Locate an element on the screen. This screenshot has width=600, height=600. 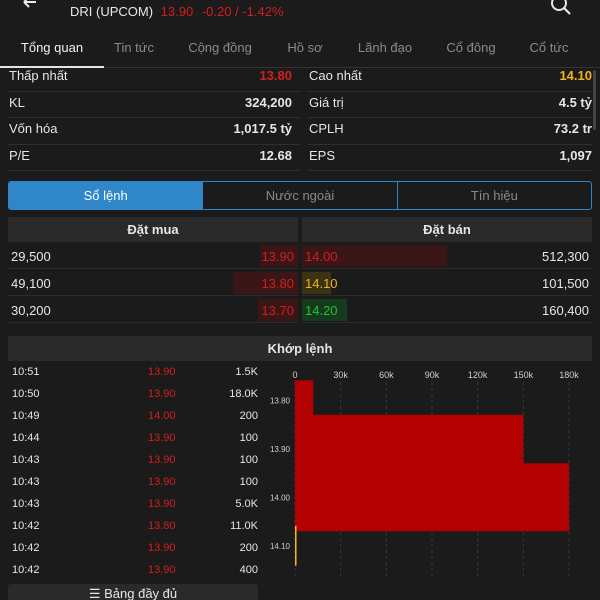
chart-x-tick: 180k is located at coordinates (569, 375).